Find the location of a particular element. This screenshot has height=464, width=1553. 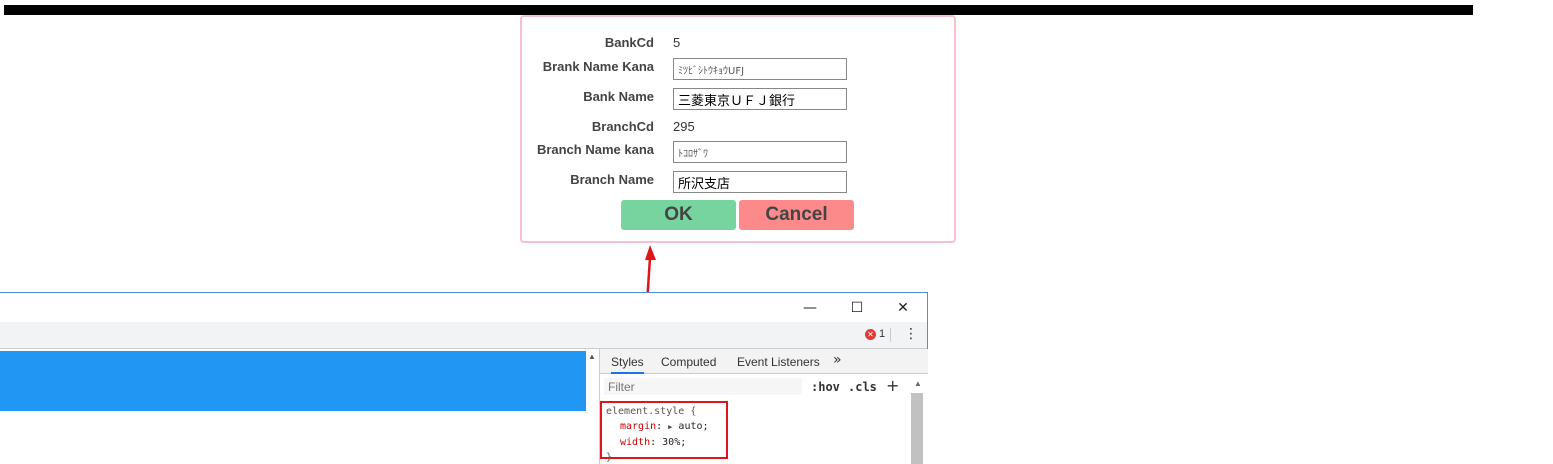

margin-value: auto; is located at coordinates (693, 426).